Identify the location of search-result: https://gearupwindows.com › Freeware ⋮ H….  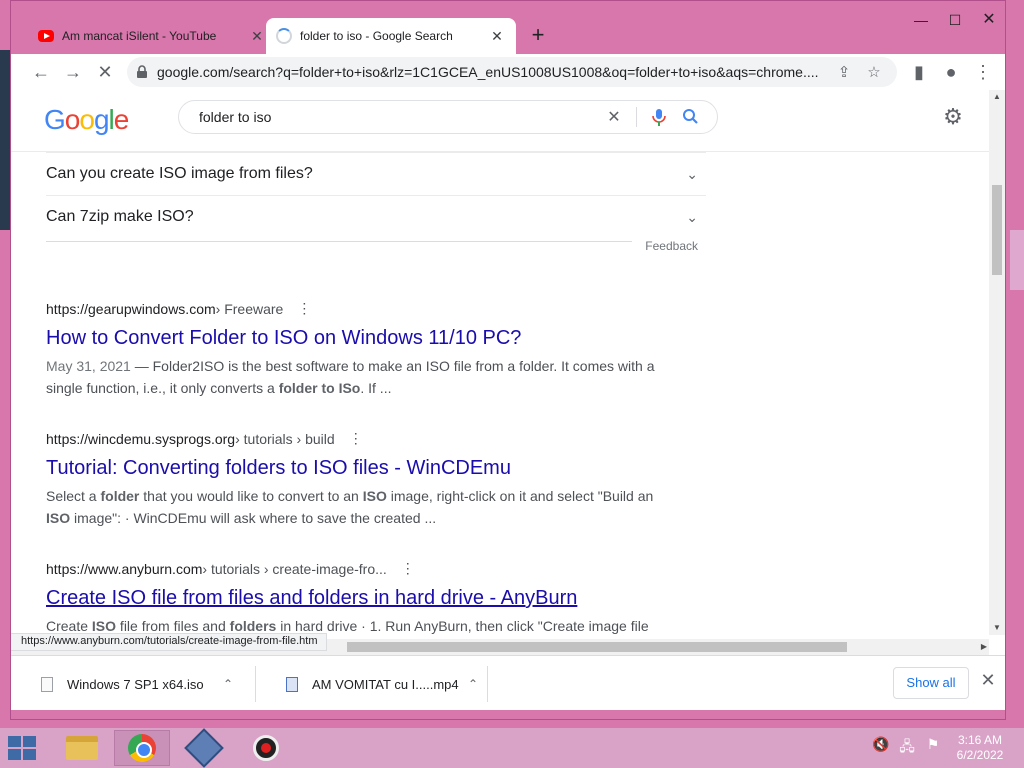
(356, 349).